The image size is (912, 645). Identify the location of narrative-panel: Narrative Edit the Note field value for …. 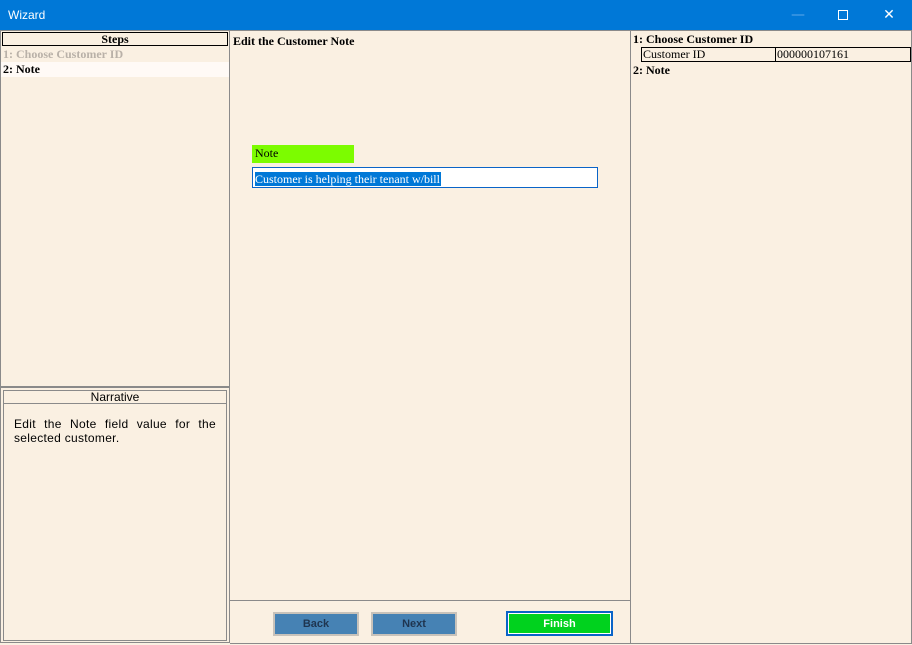
(115, 515).